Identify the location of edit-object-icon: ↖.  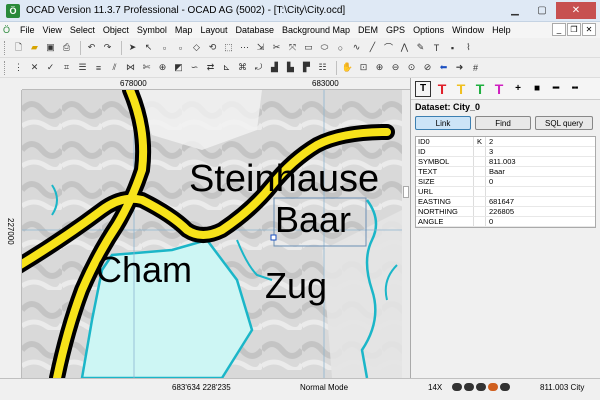
(148, 47).